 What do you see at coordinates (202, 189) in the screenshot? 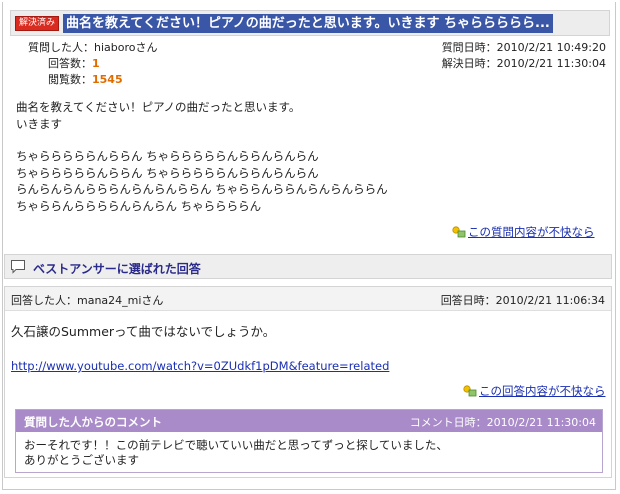
I see `melody-line: らんらんらんらららんらんらんららん ちゃららんららんらんらんららん` at bounding box center [202, 189].